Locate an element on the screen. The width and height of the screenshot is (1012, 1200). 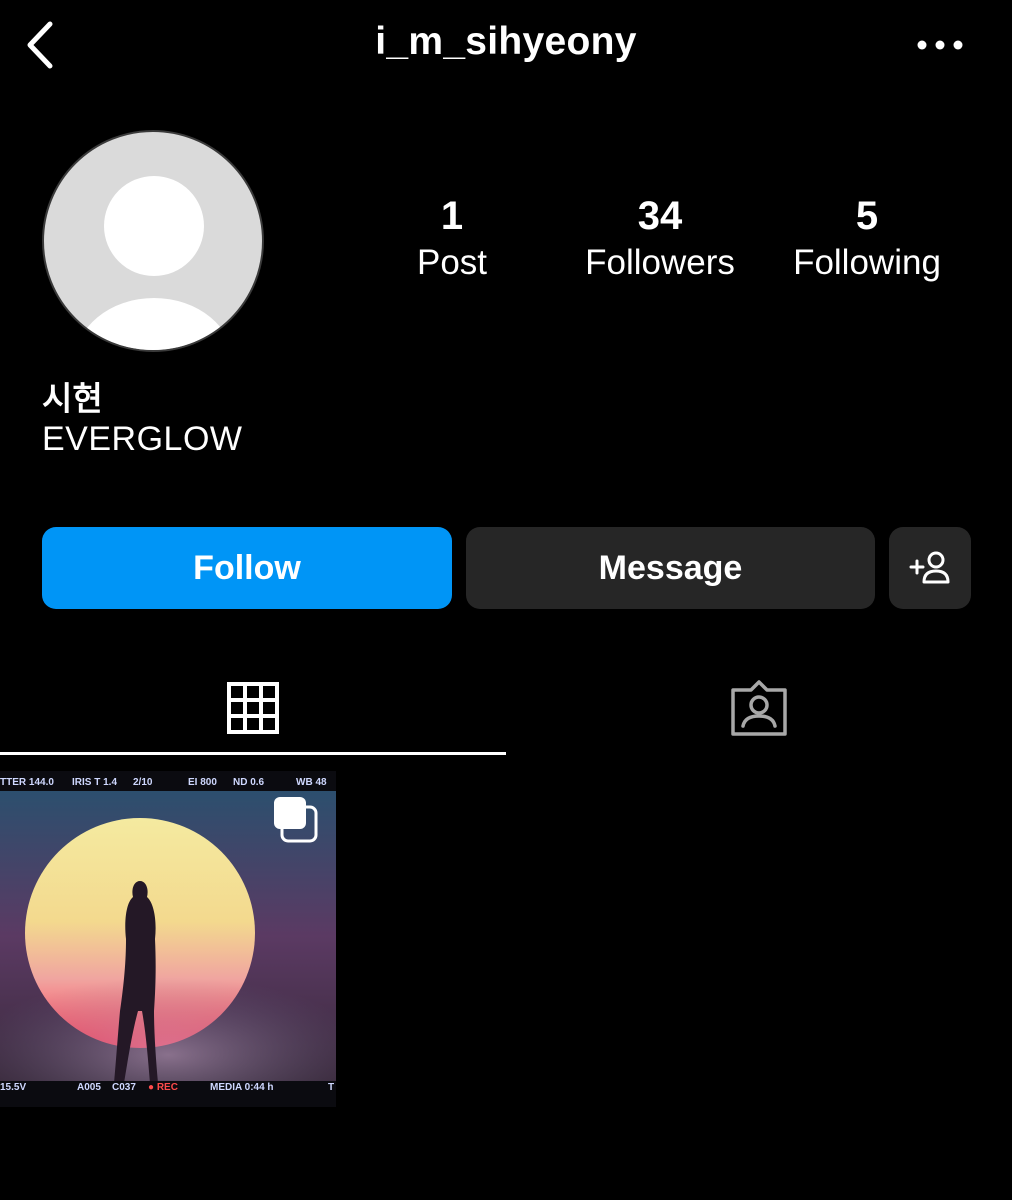
stat-following-label: Following is located at coordinates (867, 262).